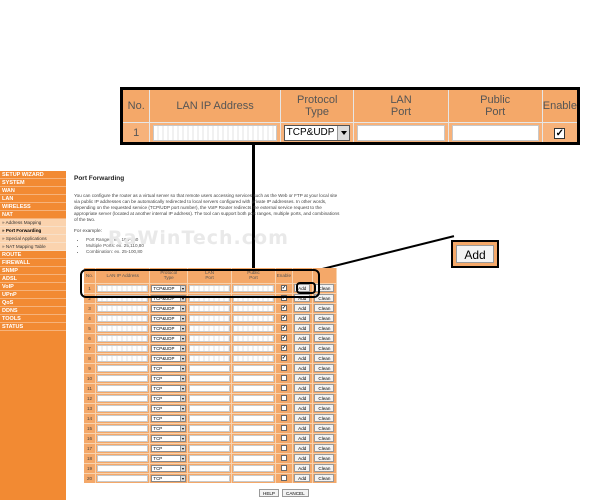 The width and height of the screenshot is (600, 500). I want to click on sidebar-item-wan: WAN, so click(33, 191).